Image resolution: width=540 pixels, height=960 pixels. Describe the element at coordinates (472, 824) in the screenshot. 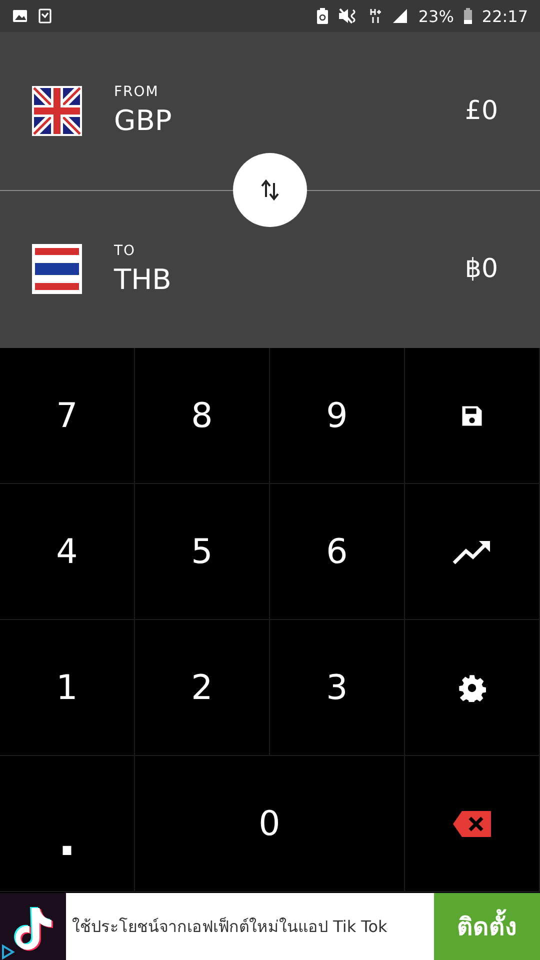

I see `backspace-icon` at that location.